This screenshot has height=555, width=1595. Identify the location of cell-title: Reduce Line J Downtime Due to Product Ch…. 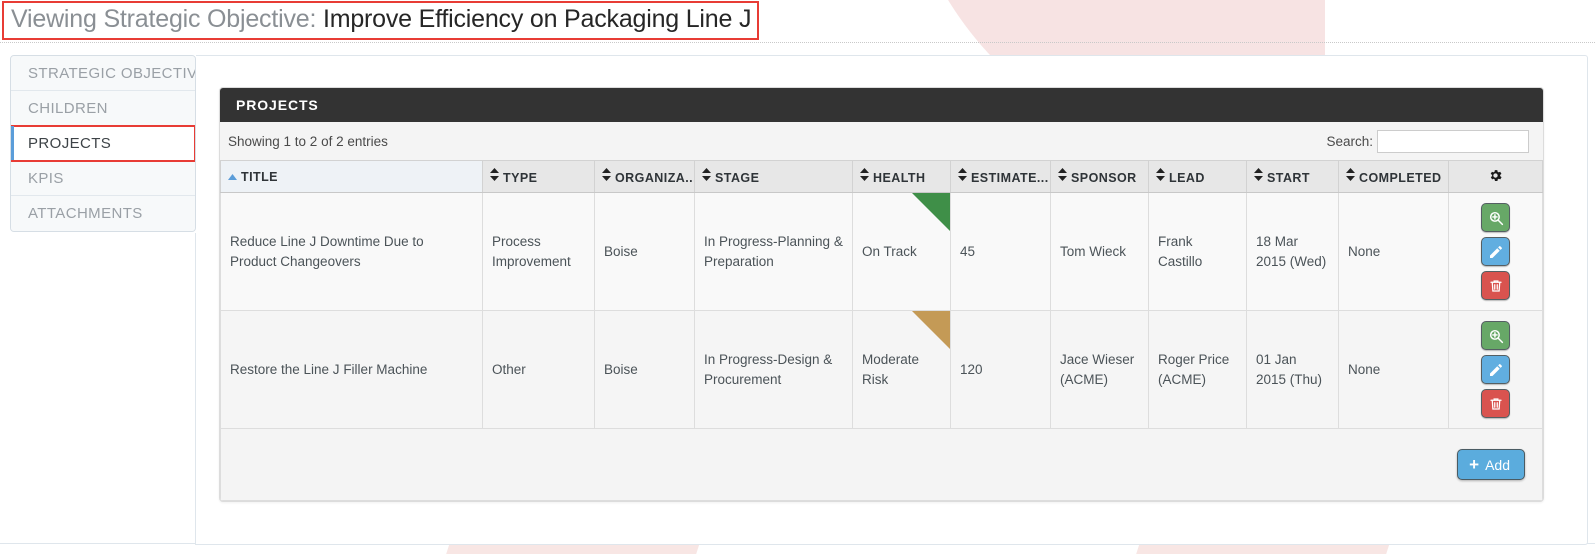
(352, 252).